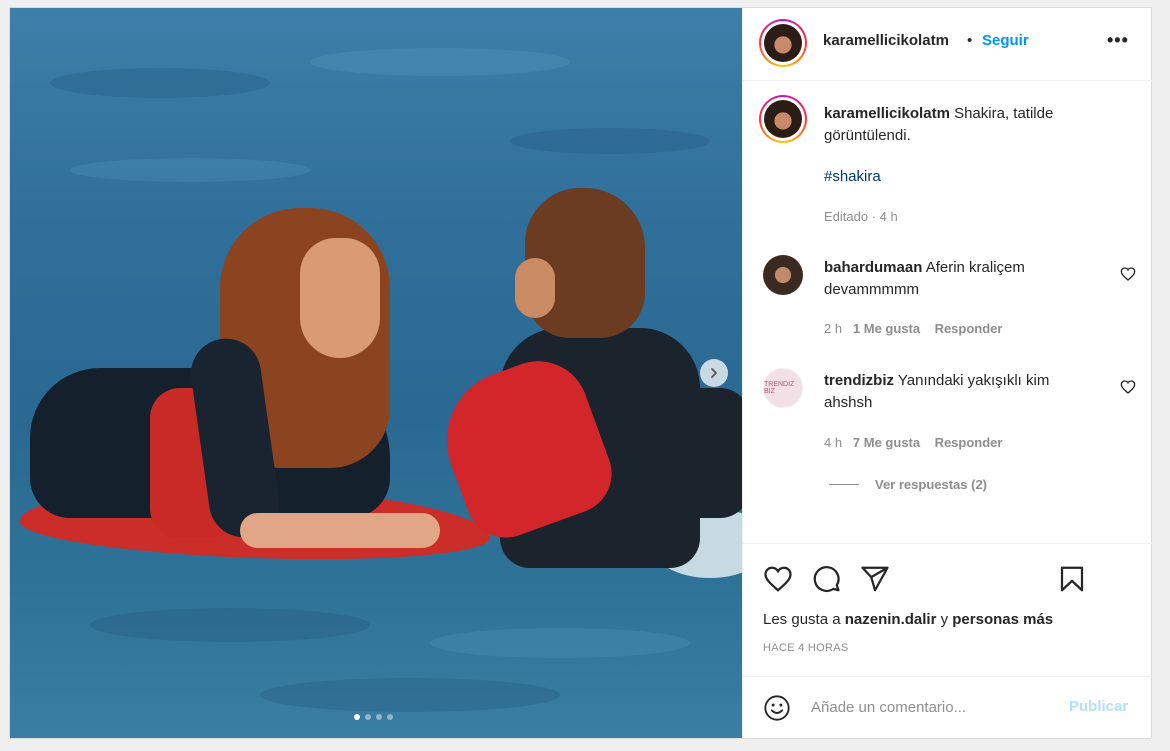 The height and width of the screenshot is (751, 1170). I want to click on view-replies-button: Ver respuestas (2), so click(908, 484).